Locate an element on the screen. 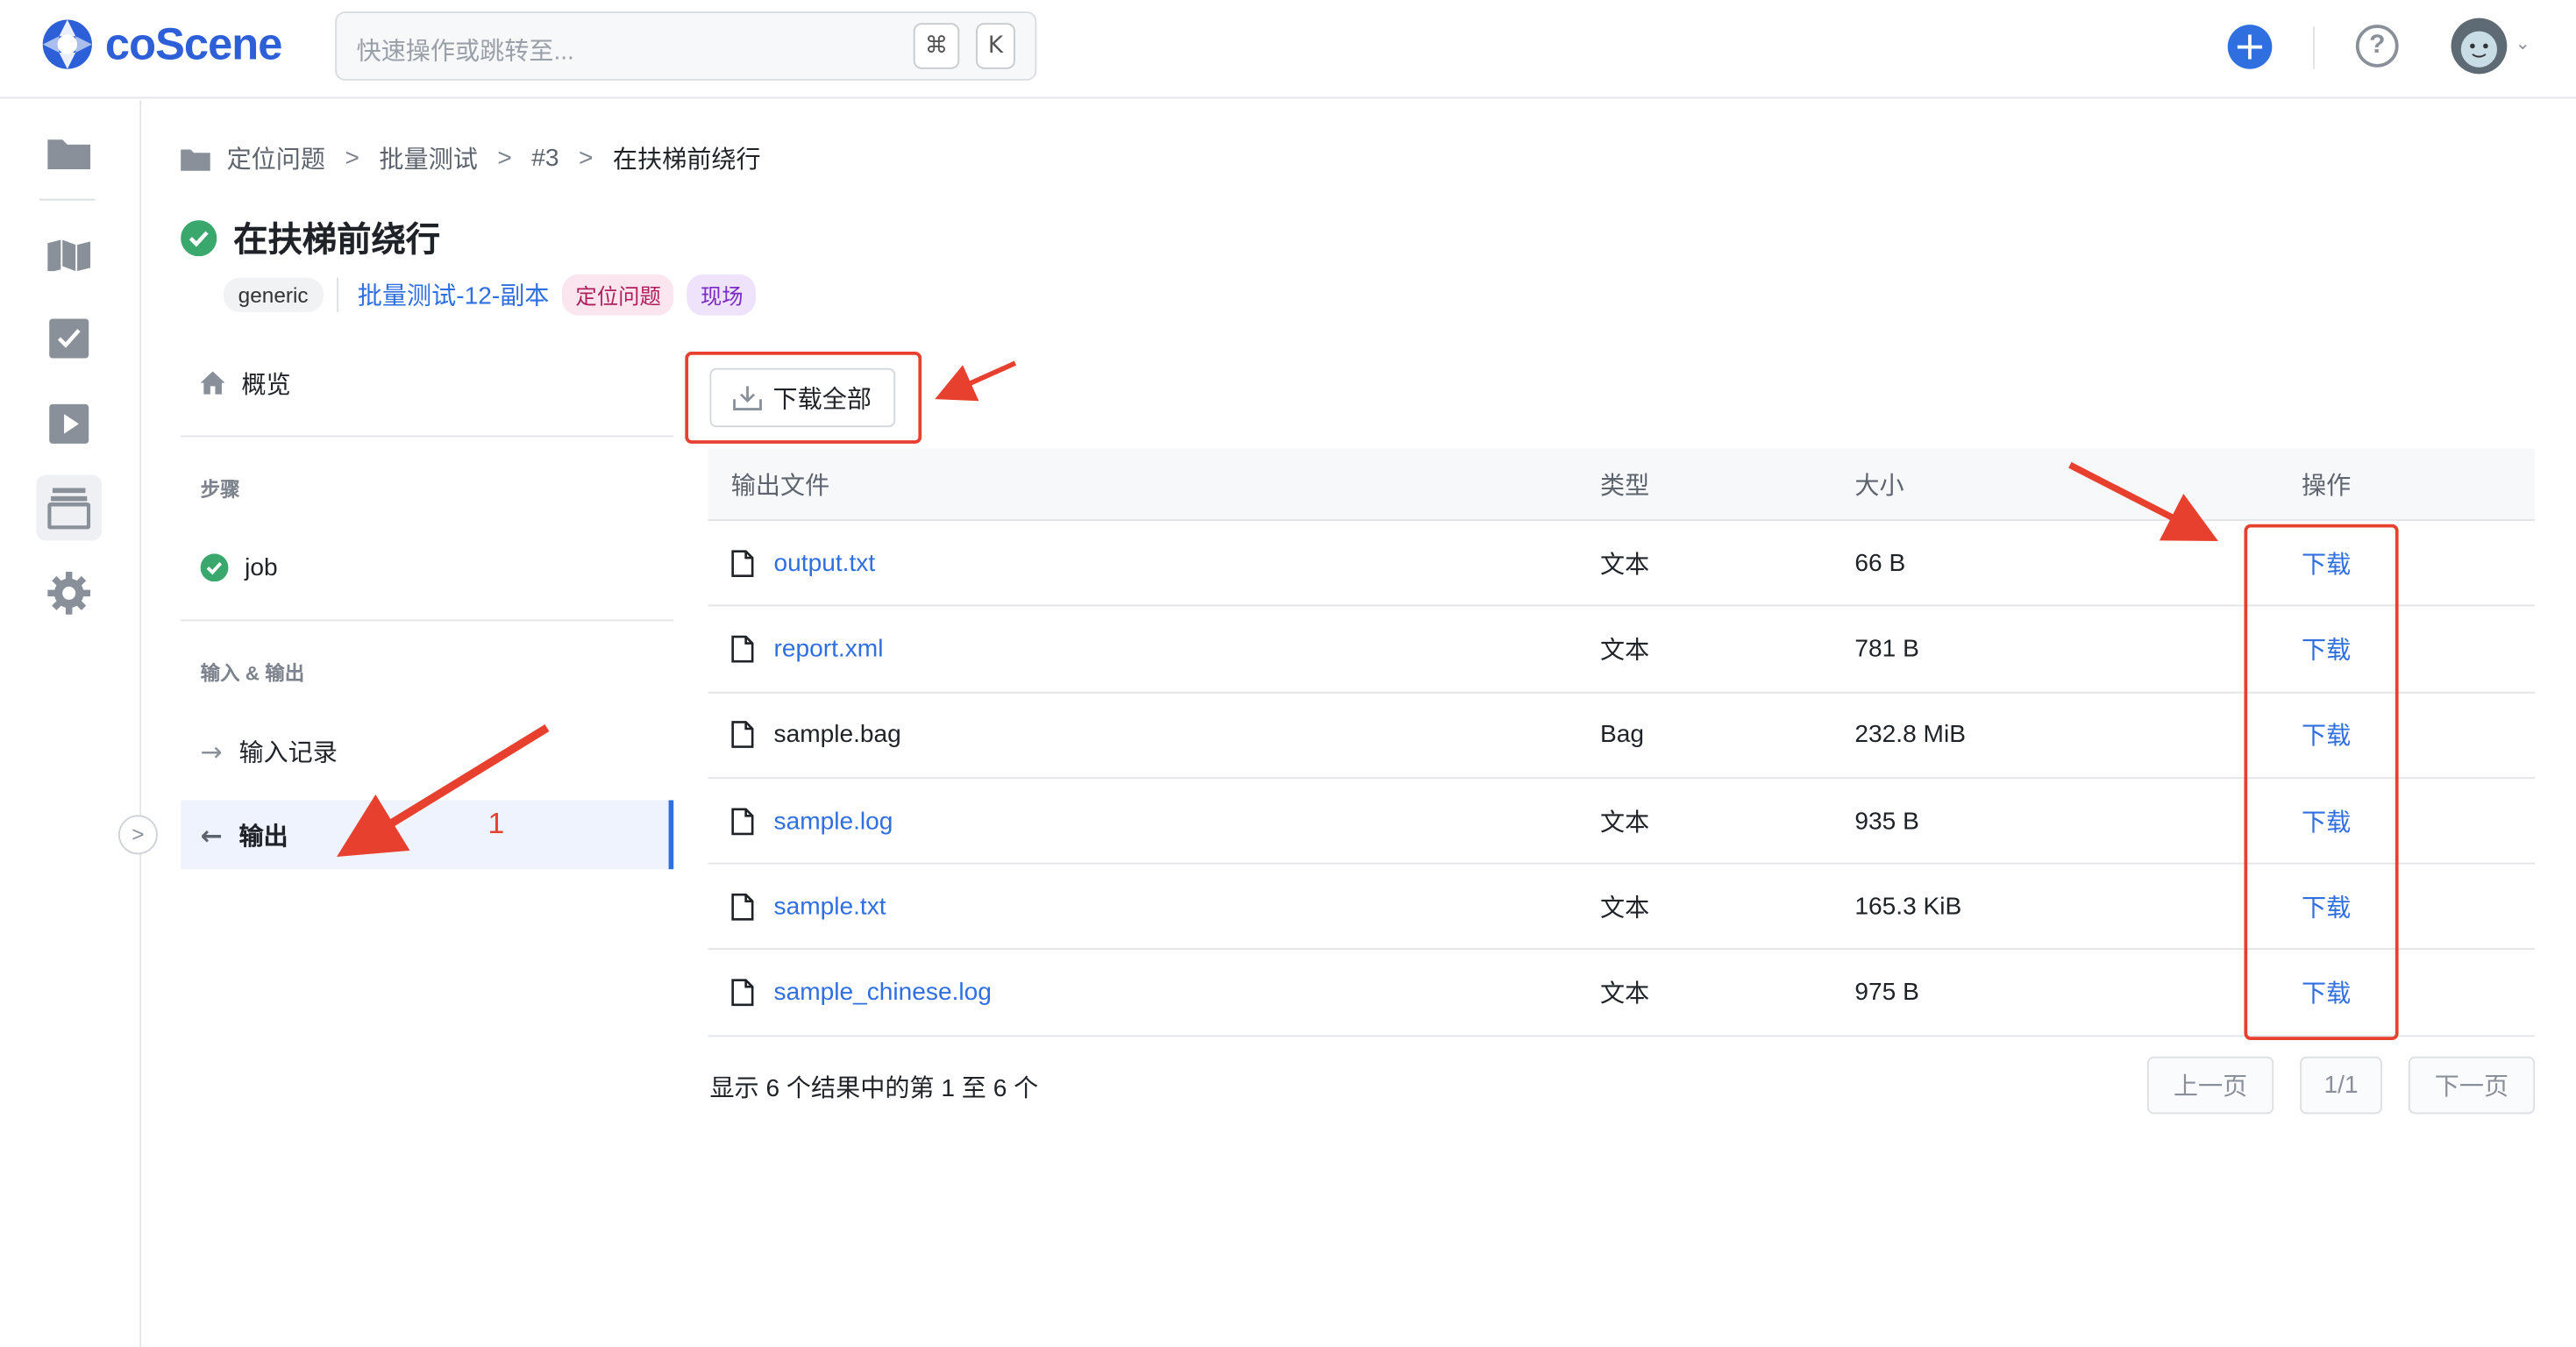 Image resolution: width=2576 pixels, height=1347 pixels. file-size: 165.3 KiB is located at coordinates (1908, 907).